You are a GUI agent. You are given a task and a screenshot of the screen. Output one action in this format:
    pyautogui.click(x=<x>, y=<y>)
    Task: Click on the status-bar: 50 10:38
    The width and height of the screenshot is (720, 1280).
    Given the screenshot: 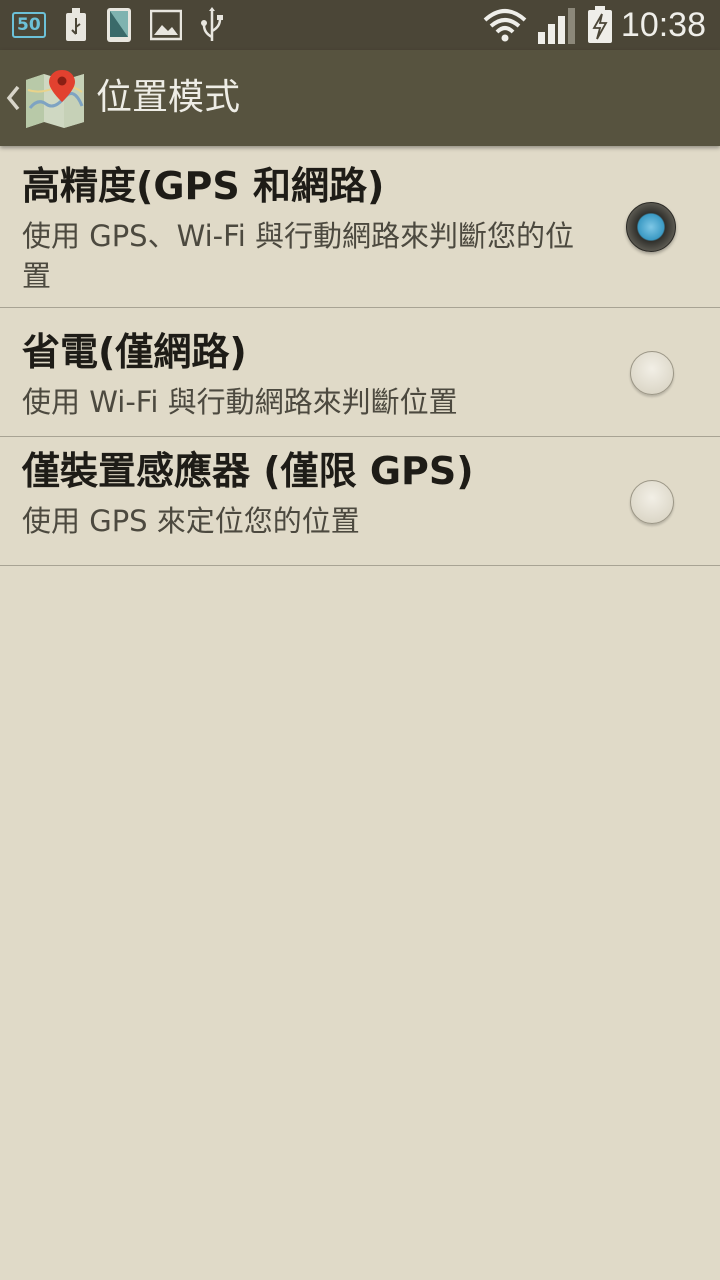 What is the action you would take?
    pyautogui.click(x=360, y=25)
    